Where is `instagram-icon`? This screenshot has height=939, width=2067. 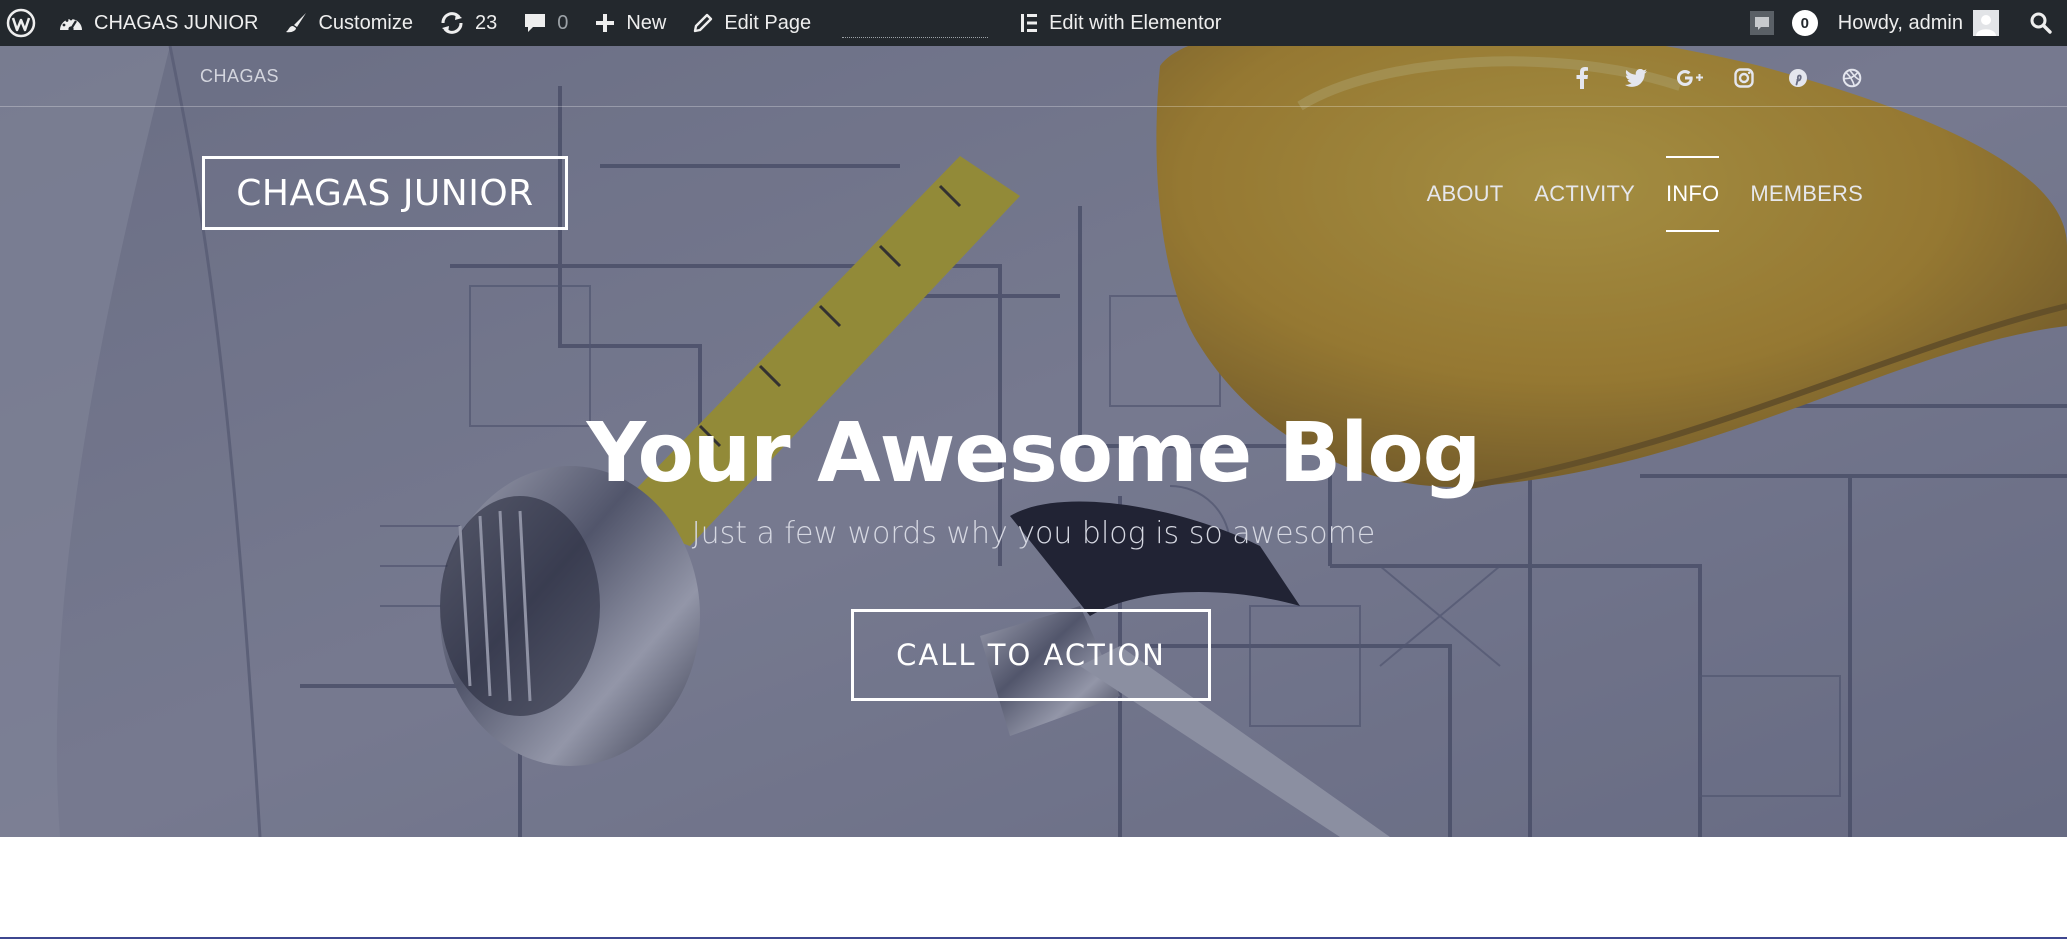 instagram-icon is located at coordinates (1744, 78).